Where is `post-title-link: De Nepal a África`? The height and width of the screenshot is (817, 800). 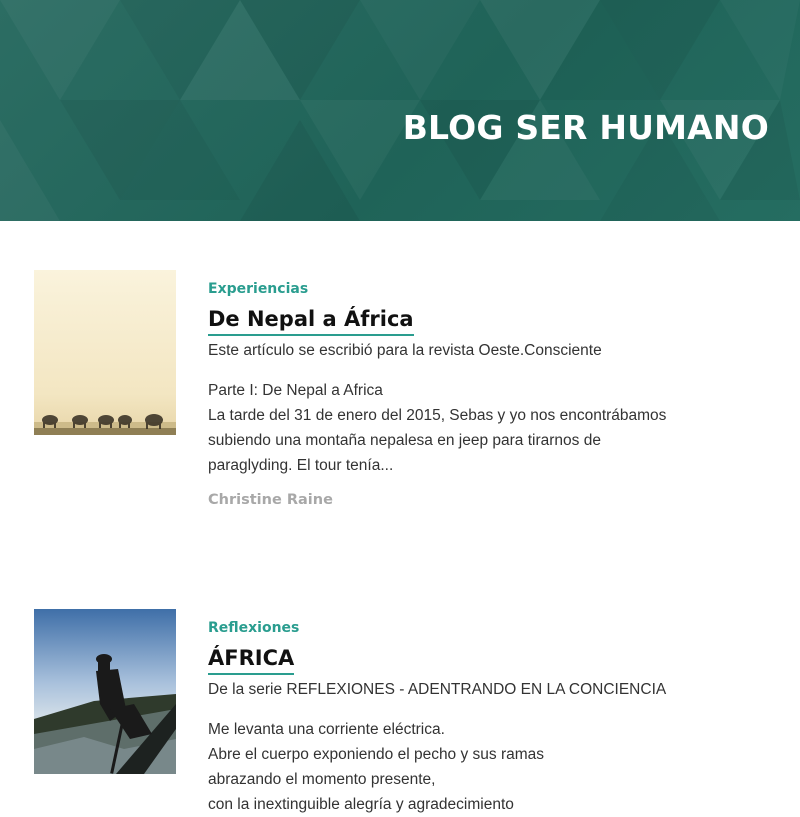
post-title-link: De Nepal a África is located at coordinates (311, 321).